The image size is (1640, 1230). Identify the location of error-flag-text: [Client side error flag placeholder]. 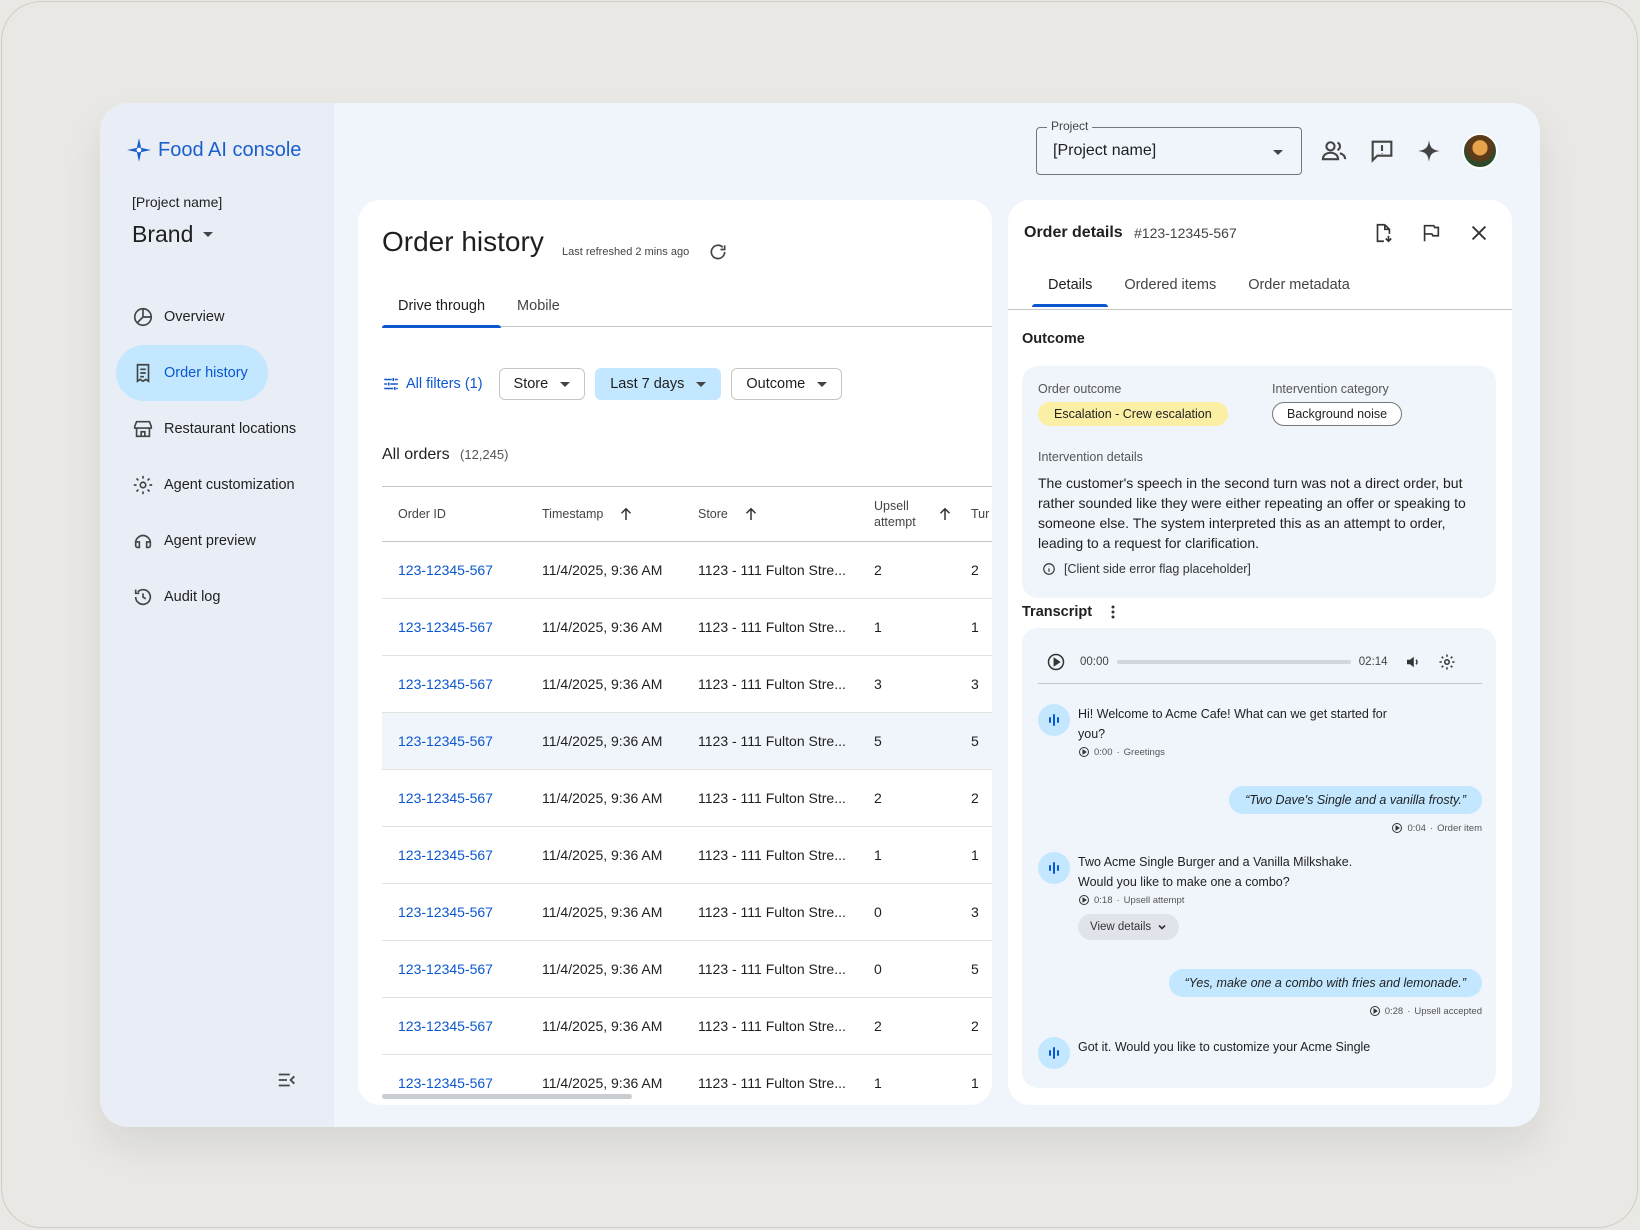
(1157, 569).